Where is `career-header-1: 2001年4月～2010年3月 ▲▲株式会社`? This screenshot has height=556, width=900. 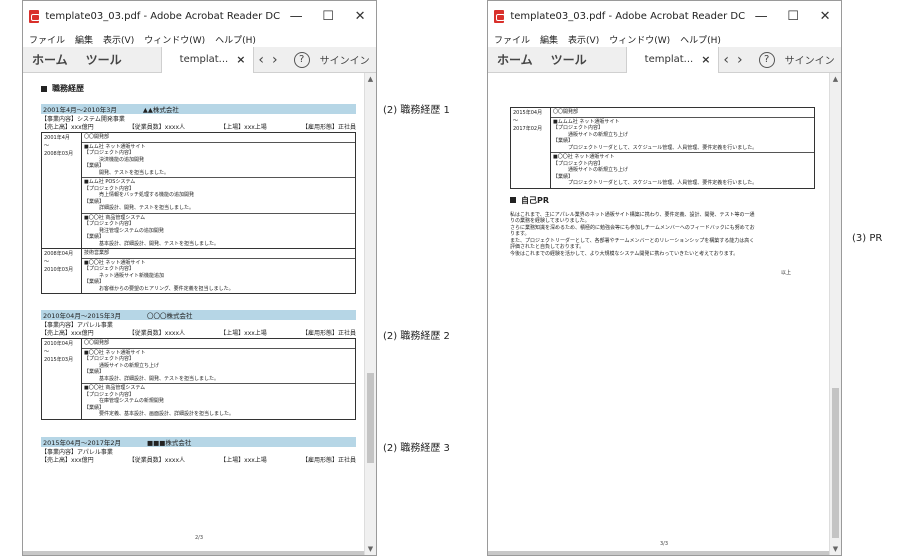 career-header-1: 2001年4月～2010年3月 ▲▲株式会社 is located at coordinates (198, 109).